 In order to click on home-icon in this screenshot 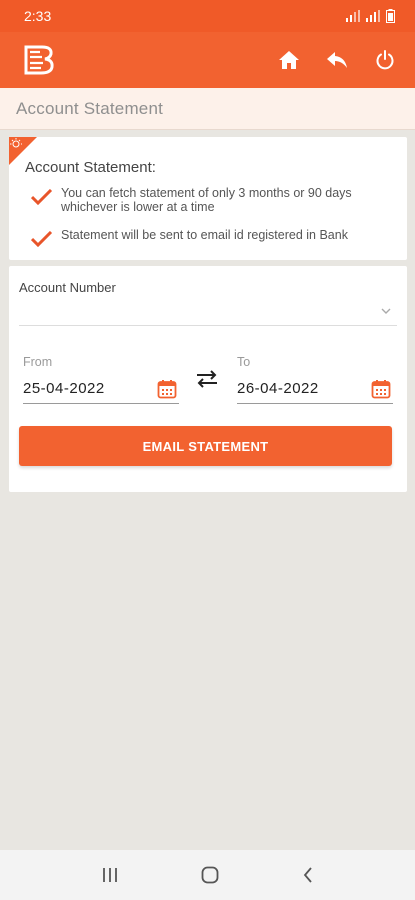, I will do `click(289, 60)`.